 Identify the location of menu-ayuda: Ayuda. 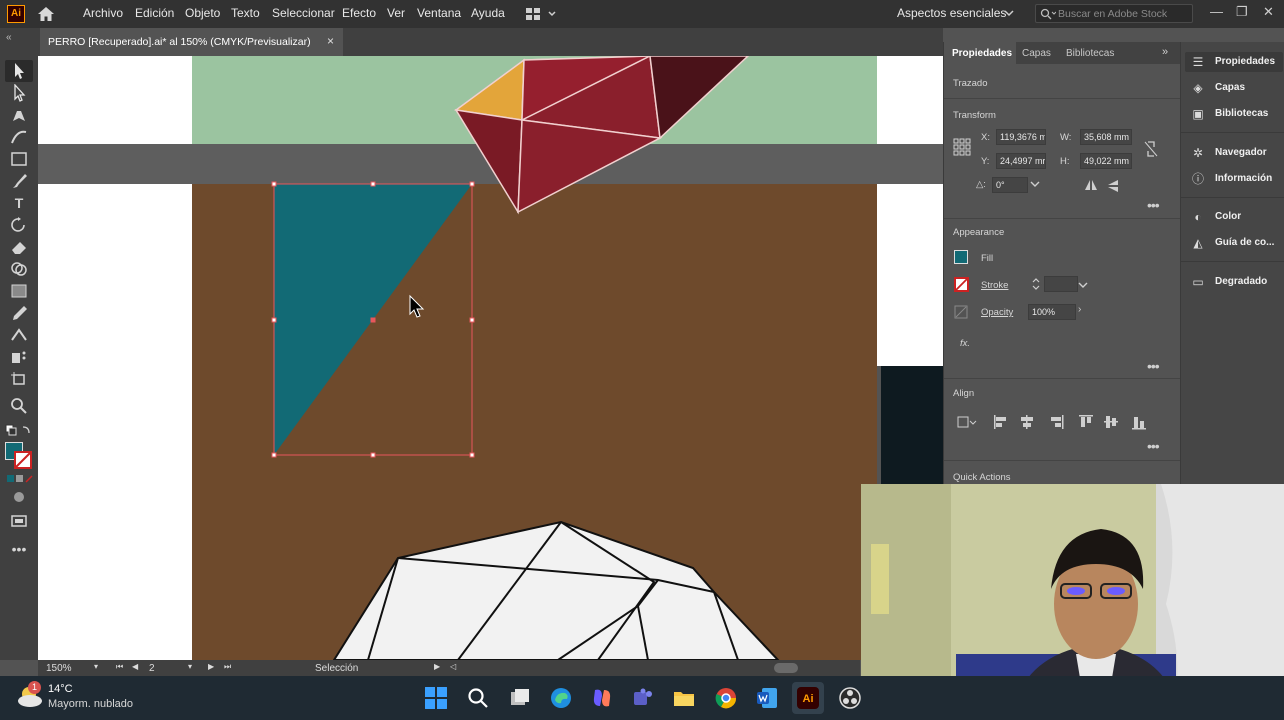
(488, 13).